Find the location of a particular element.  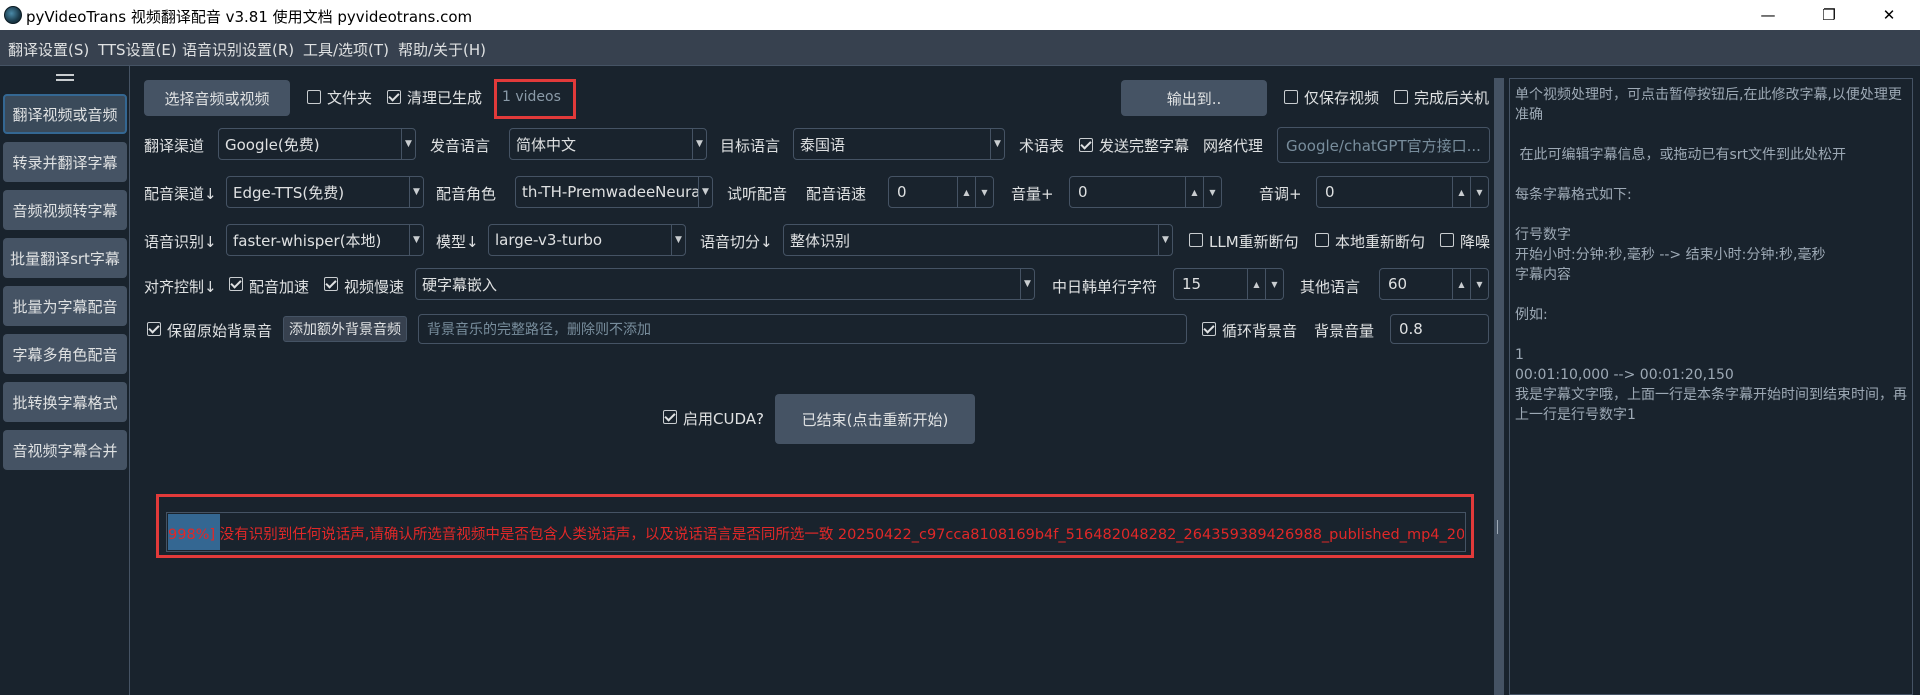

menu-tools: 工具/选项(T) is located at coordinates (346, 49).